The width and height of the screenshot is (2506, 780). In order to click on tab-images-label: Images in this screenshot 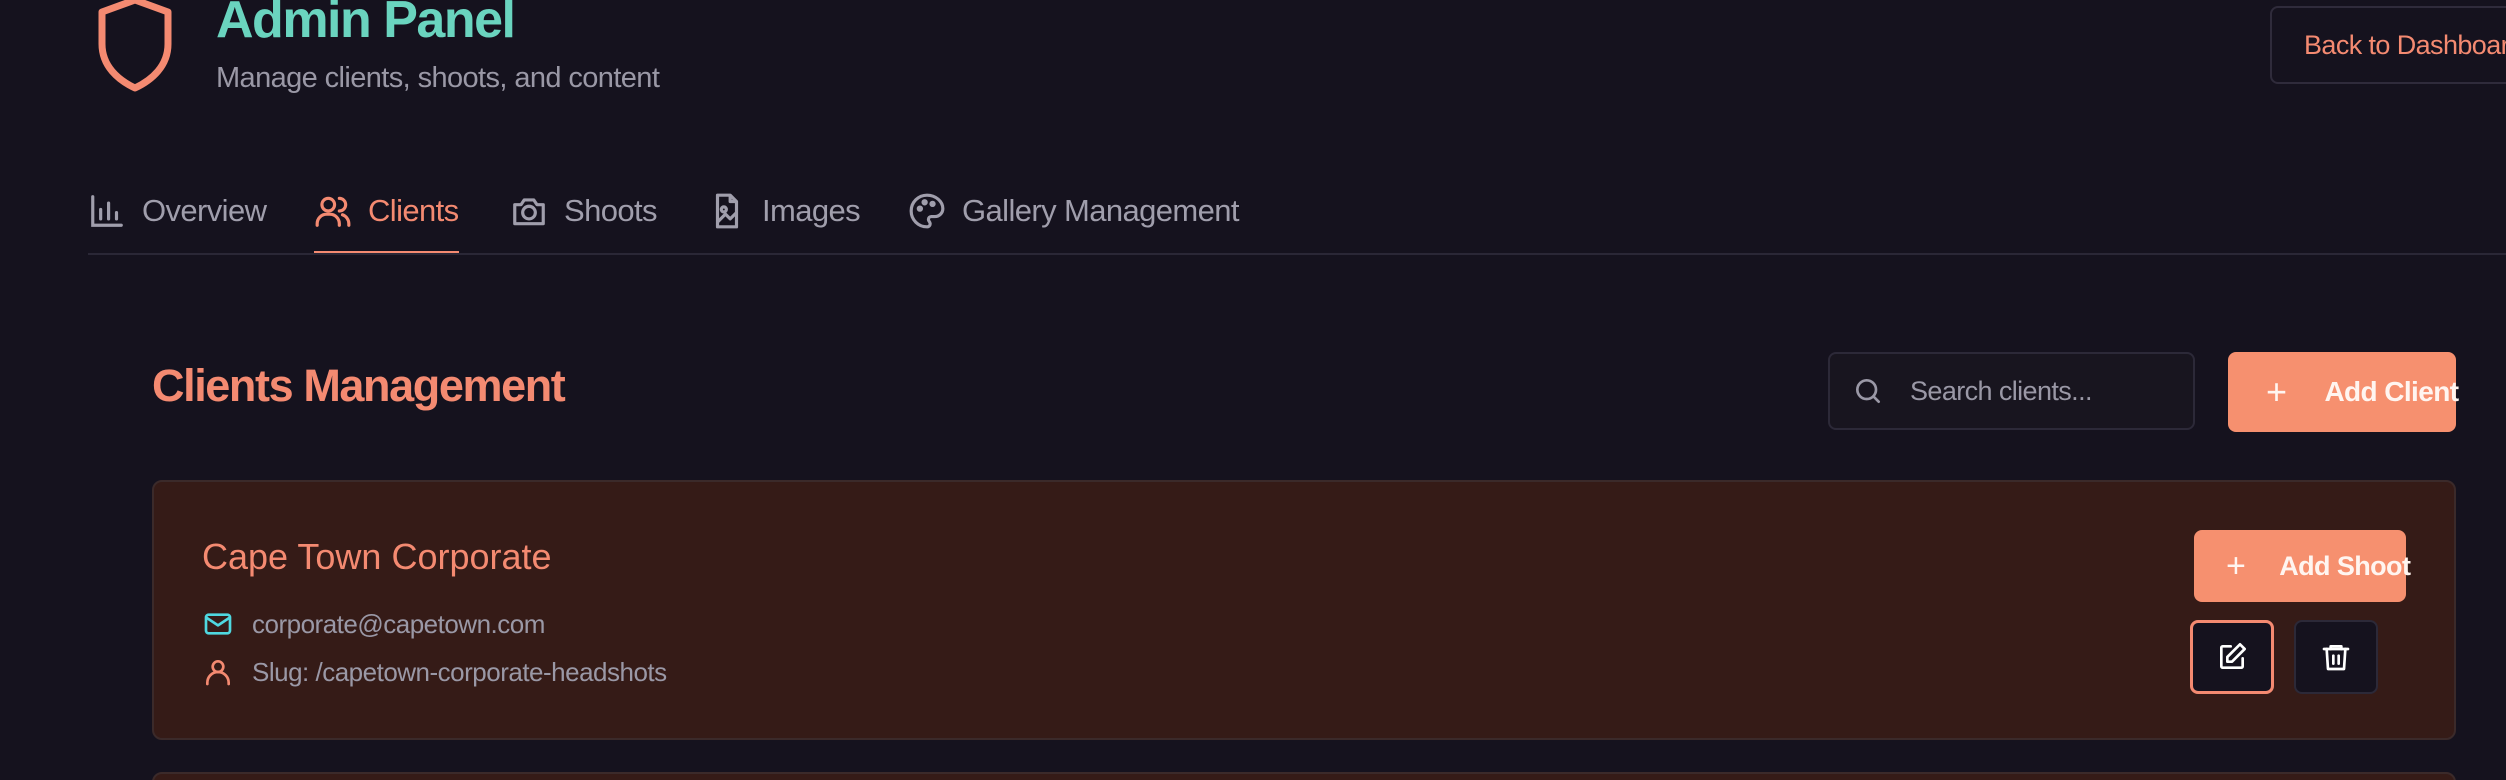, I will do `click(811, 210)`.